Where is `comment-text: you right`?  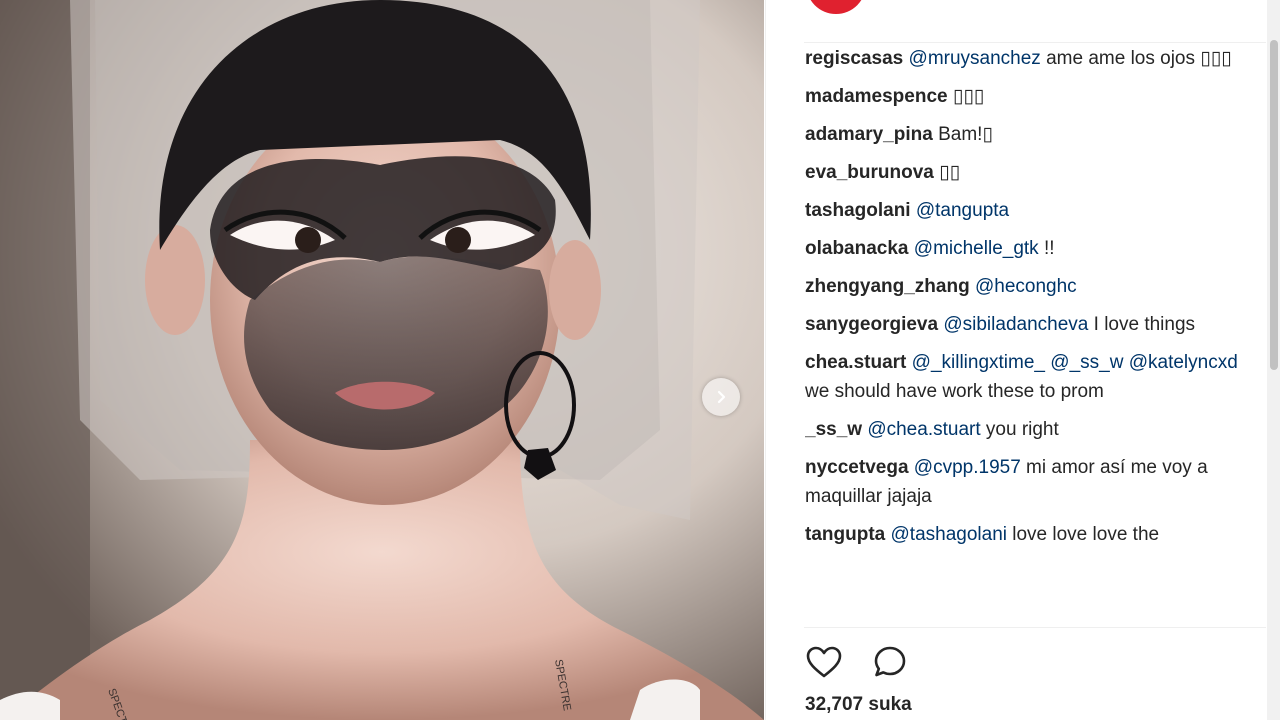 comment-text: you right is located at coordinates (1019, 429).